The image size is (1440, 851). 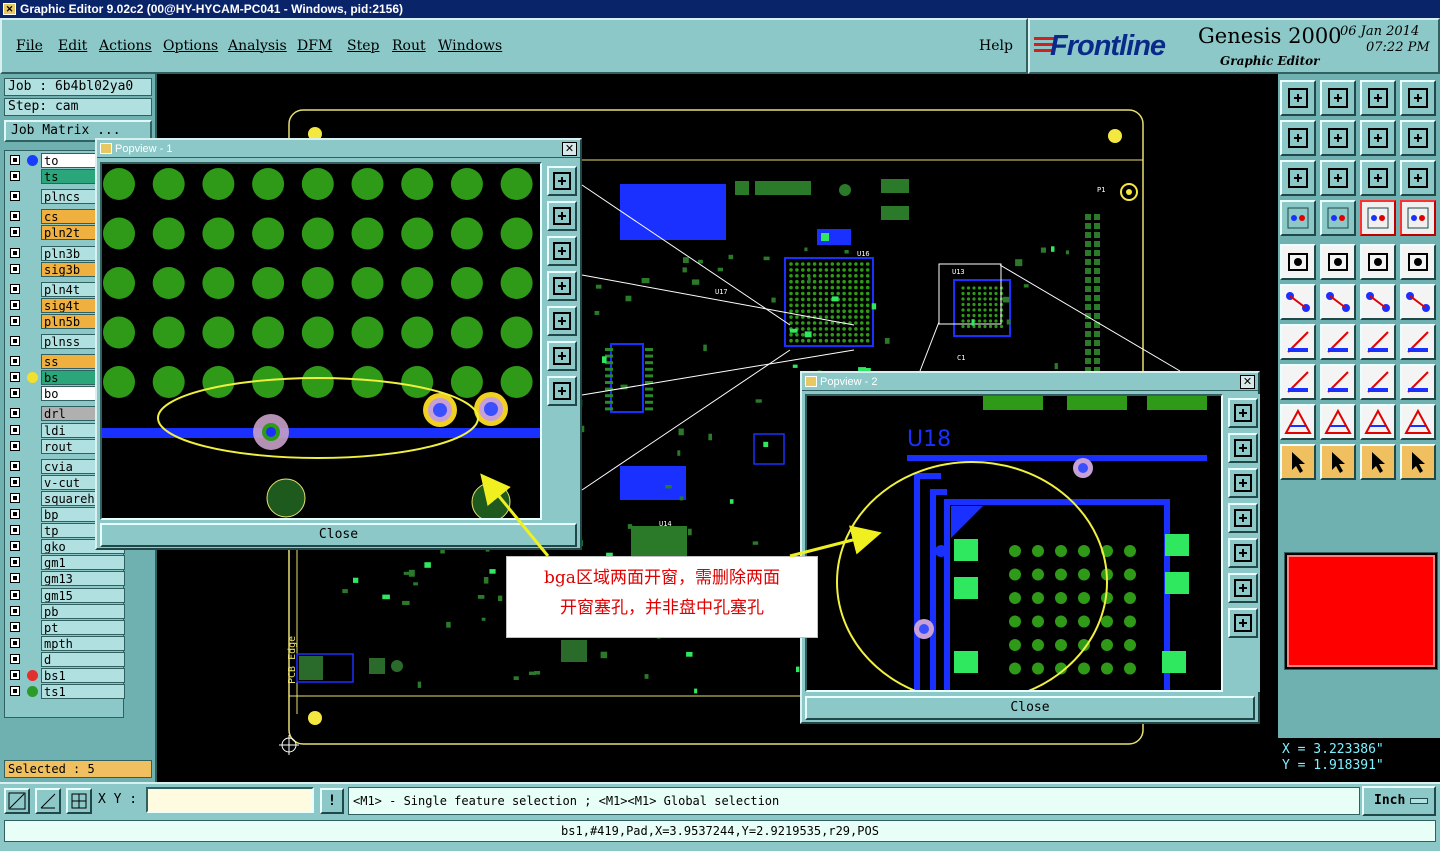 I want to click on add-pad-tool, so click(x=1298, y=262).